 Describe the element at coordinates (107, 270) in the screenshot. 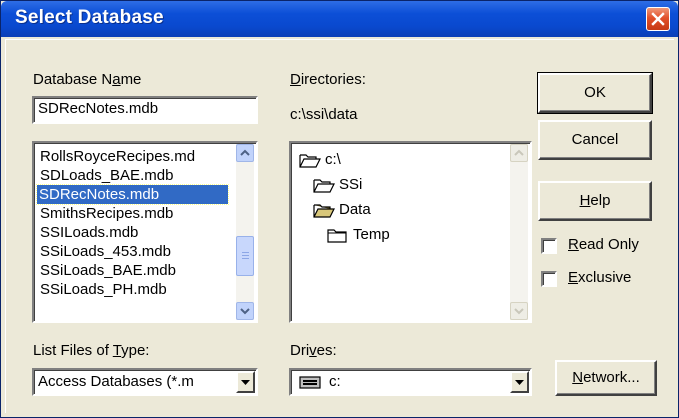

I see `list-item: SSiLoads_BAE.mdb` at that location.